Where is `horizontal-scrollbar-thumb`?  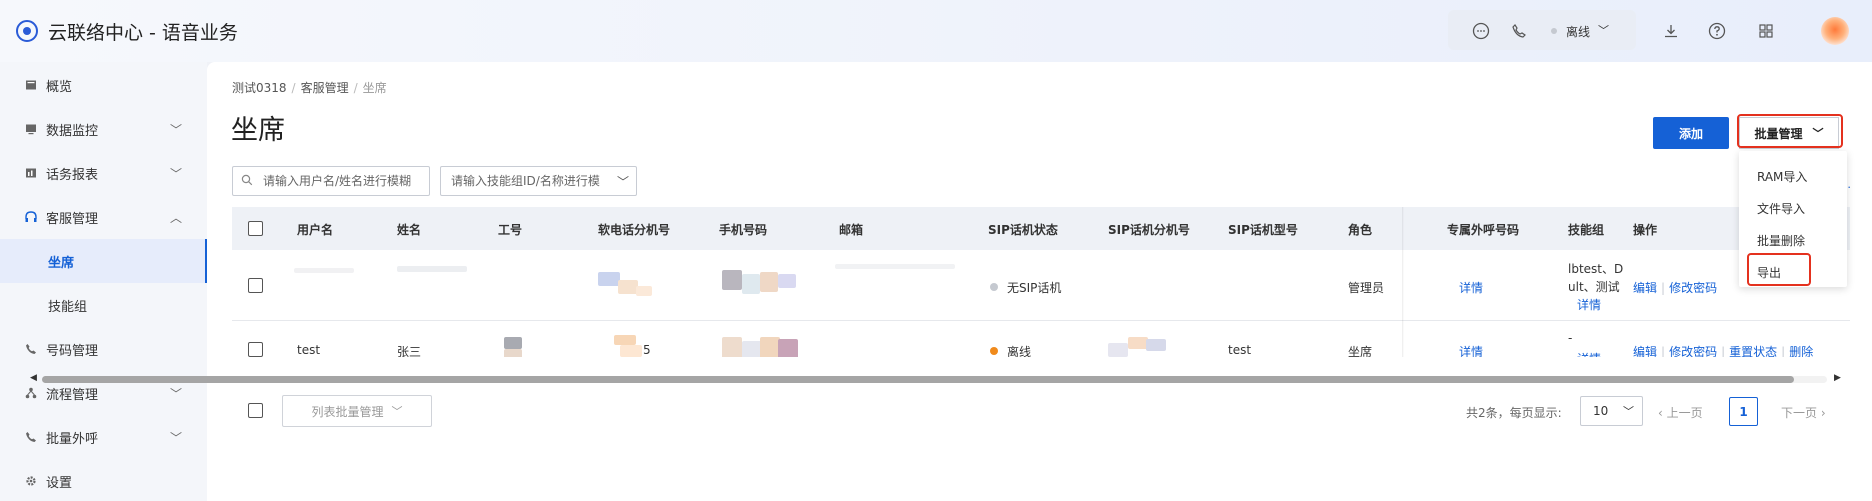
horizontal-scrollbar-thumb is located at coordinates (918, 379).